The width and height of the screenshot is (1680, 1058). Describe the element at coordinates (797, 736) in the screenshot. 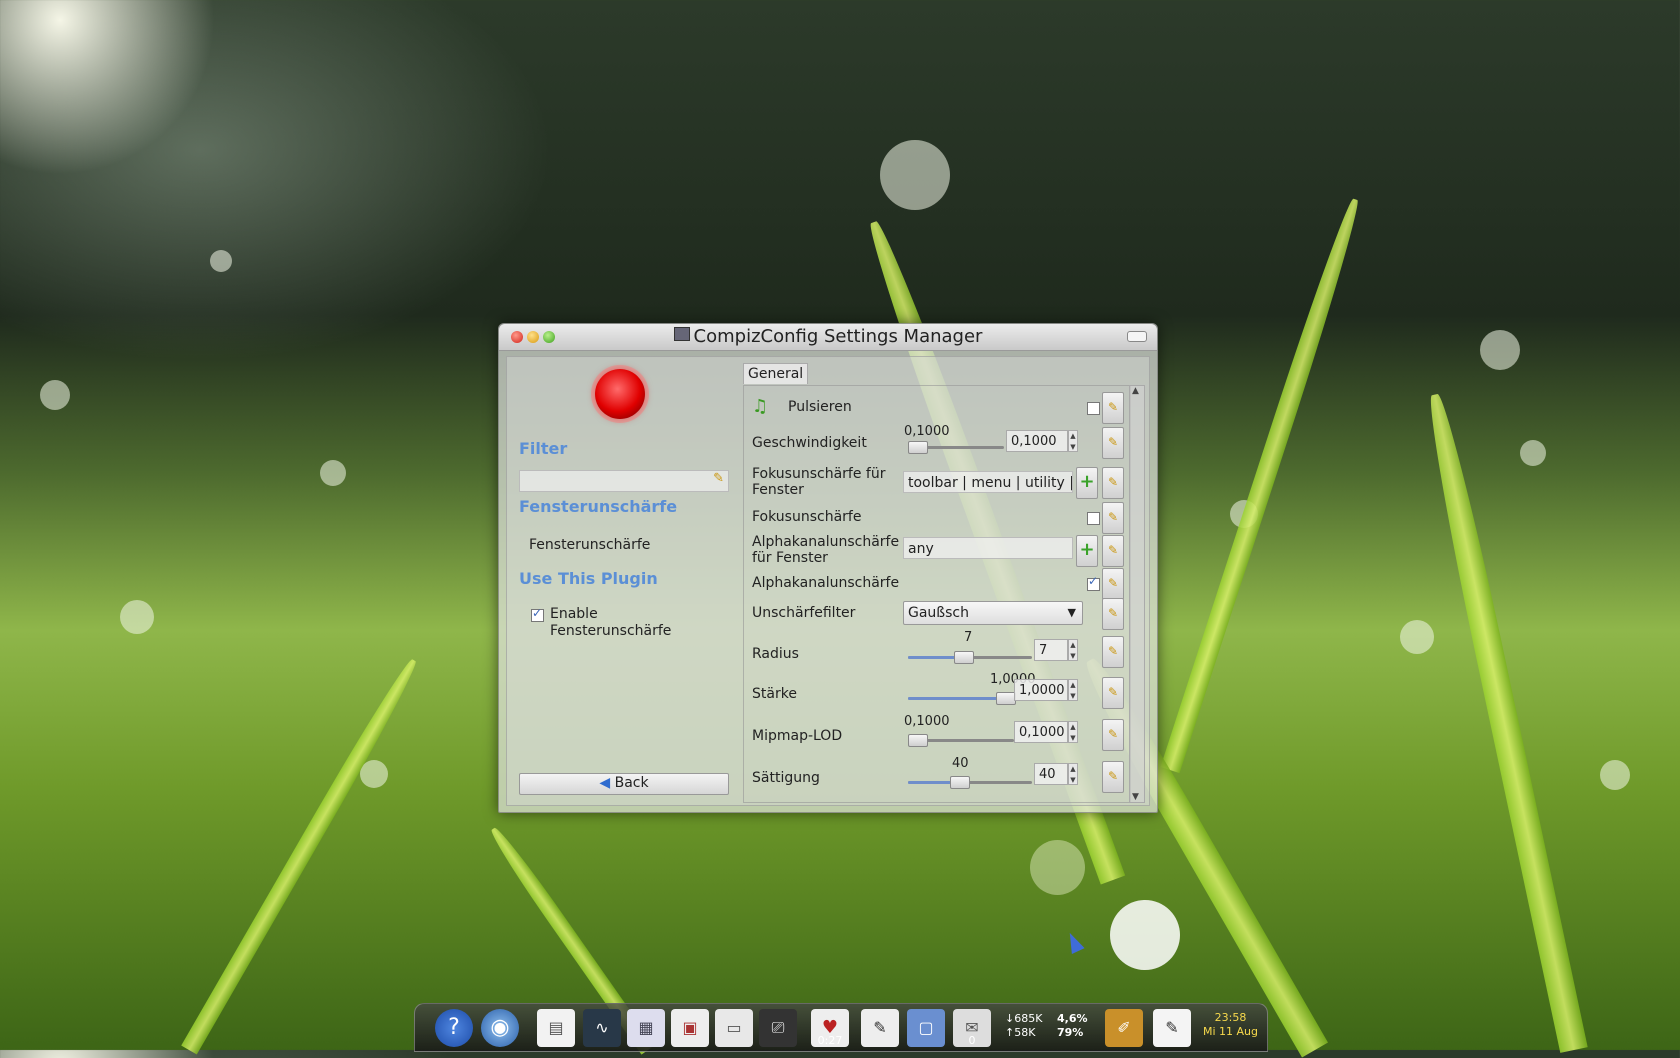

I see `setting-label: Mipmap-LOD` at that location.